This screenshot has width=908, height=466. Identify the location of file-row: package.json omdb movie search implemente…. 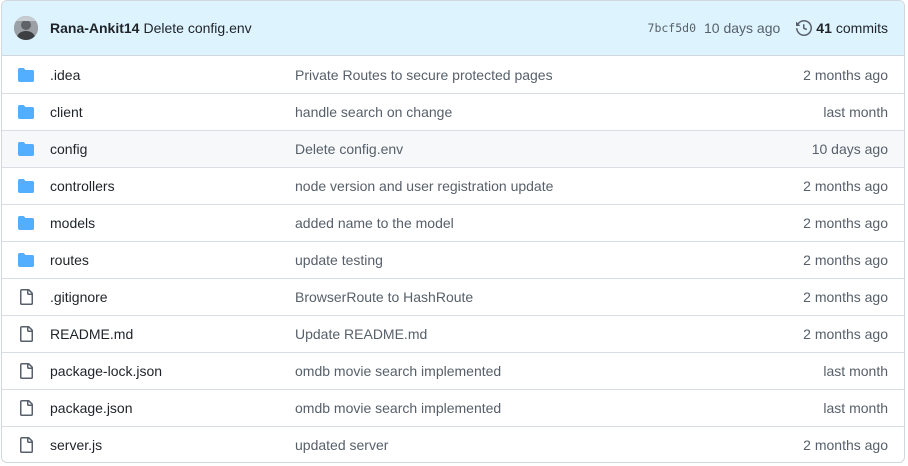
(453, 407).